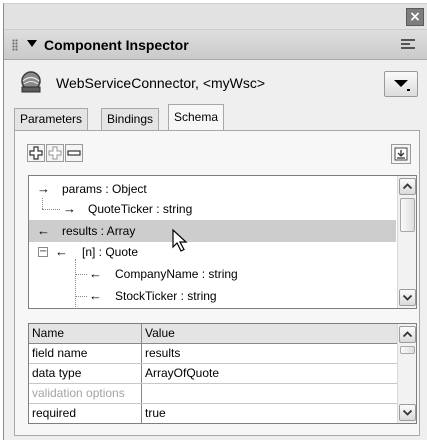 The width and height of the screenshot is (427, 440). Describe the element at coordinates (215, 45) in the screenshot. I see `panel-title-bar: Component Inspector` at that location.